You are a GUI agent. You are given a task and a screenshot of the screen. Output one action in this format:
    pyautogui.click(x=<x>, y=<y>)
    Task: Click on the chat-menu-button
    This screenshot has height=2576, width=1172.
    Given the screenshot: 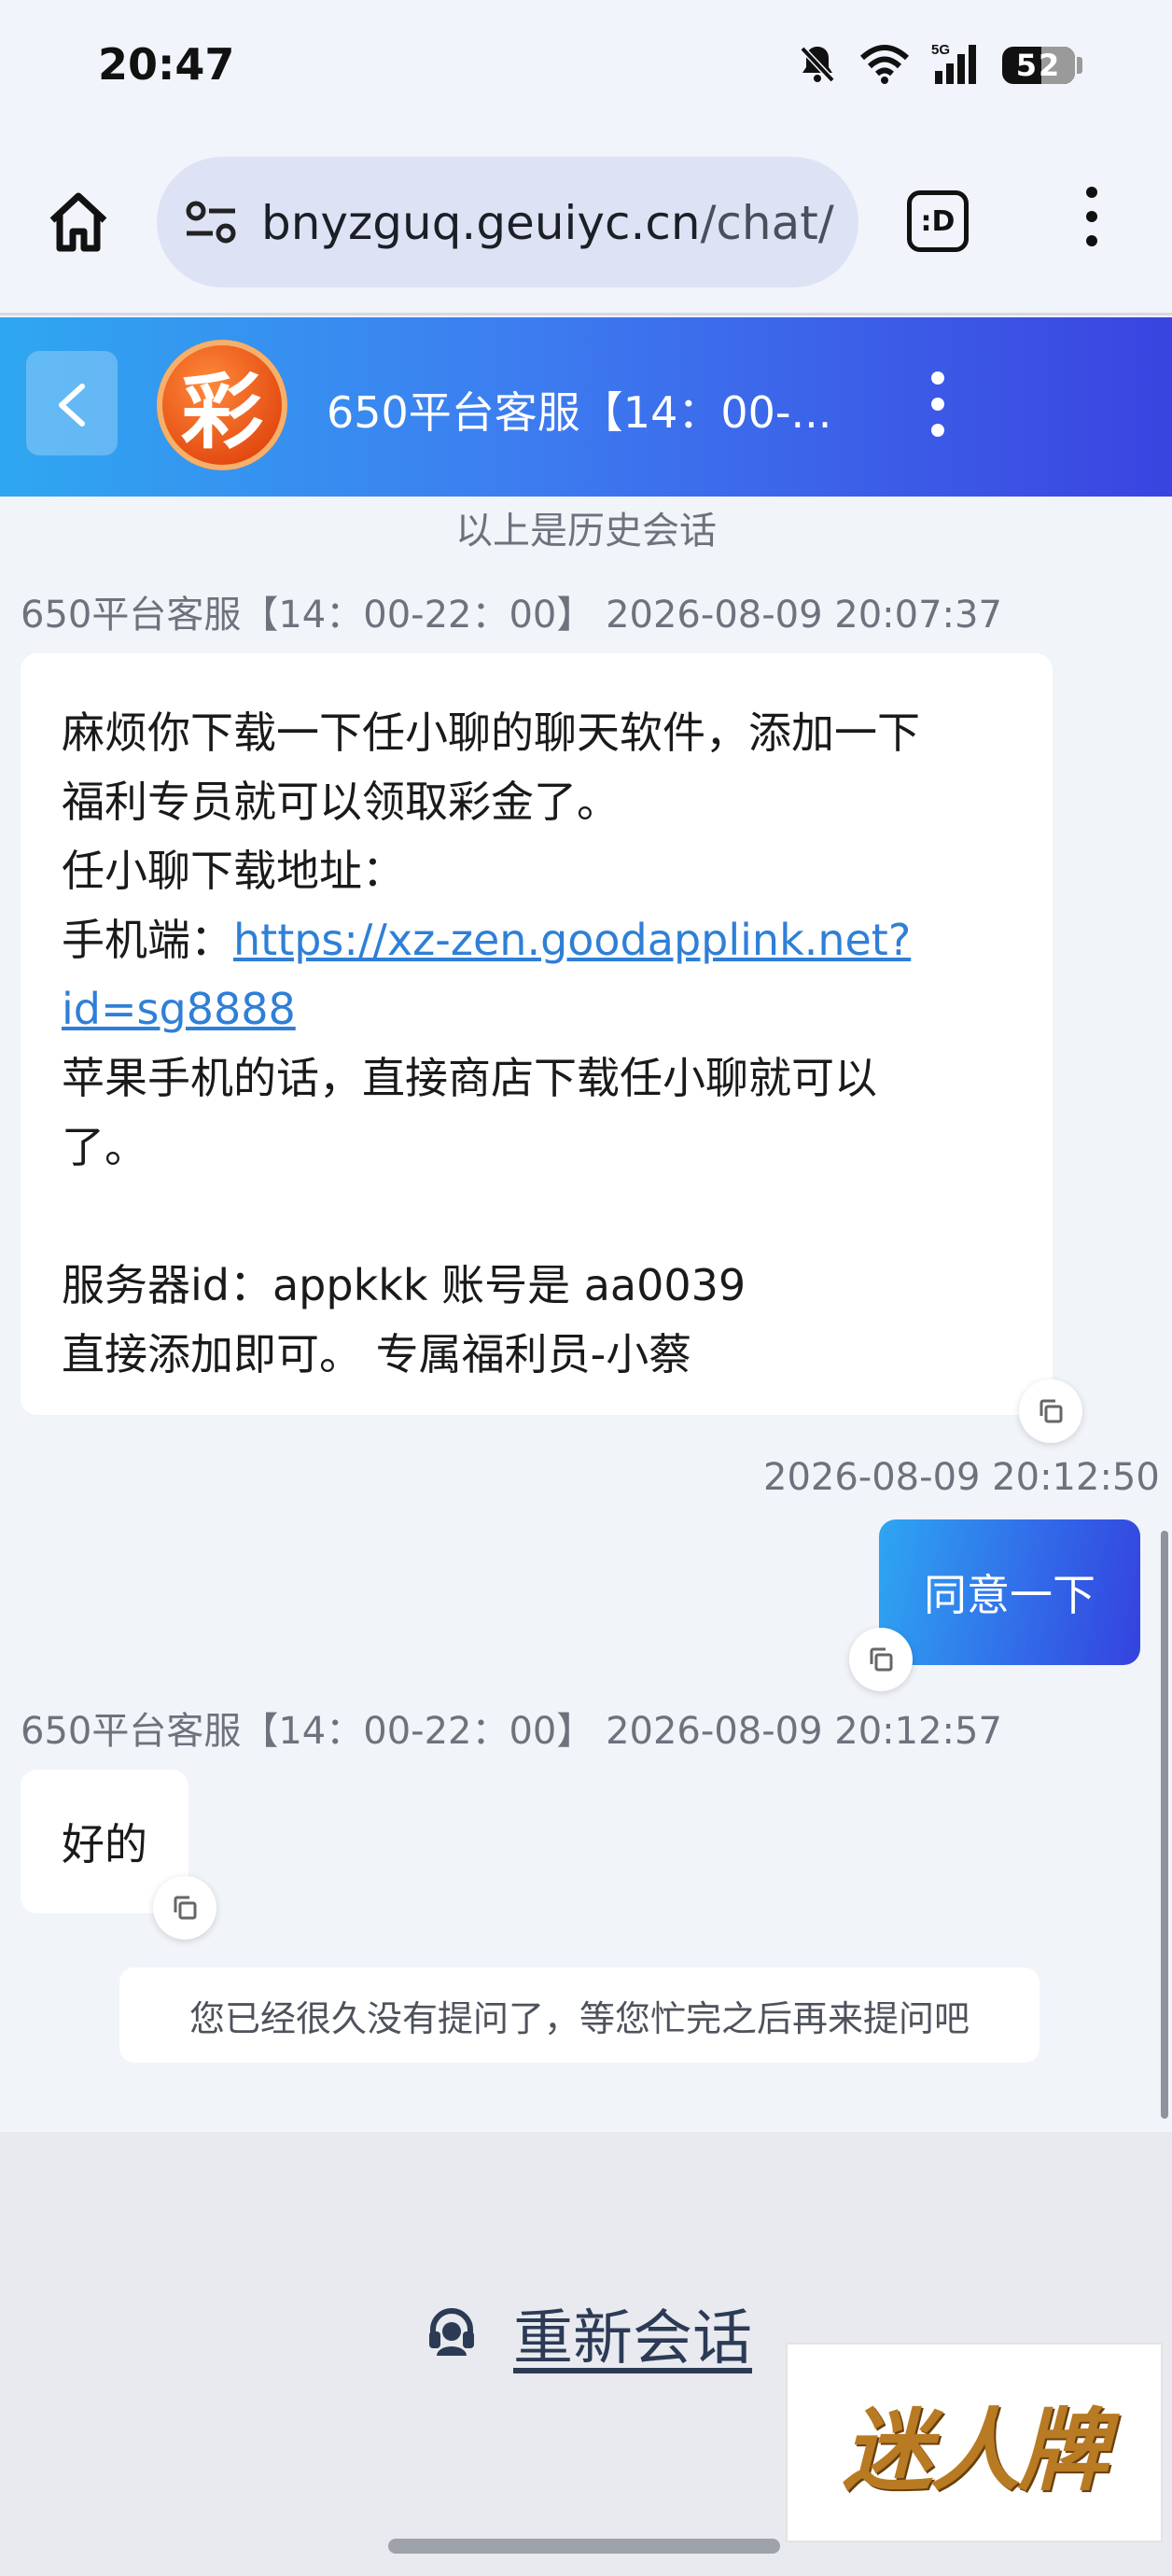 What is the action you would take?
    pyautogui.click(x=939, y=408)
    